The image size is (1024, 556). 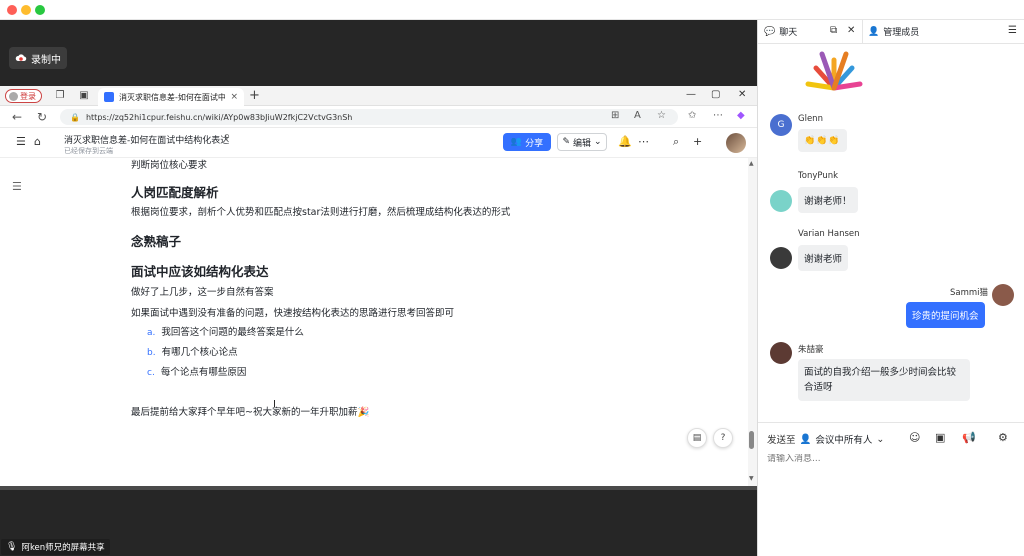 I want to click on scroll-up-icon: ▲, so click(x=751, y=163).